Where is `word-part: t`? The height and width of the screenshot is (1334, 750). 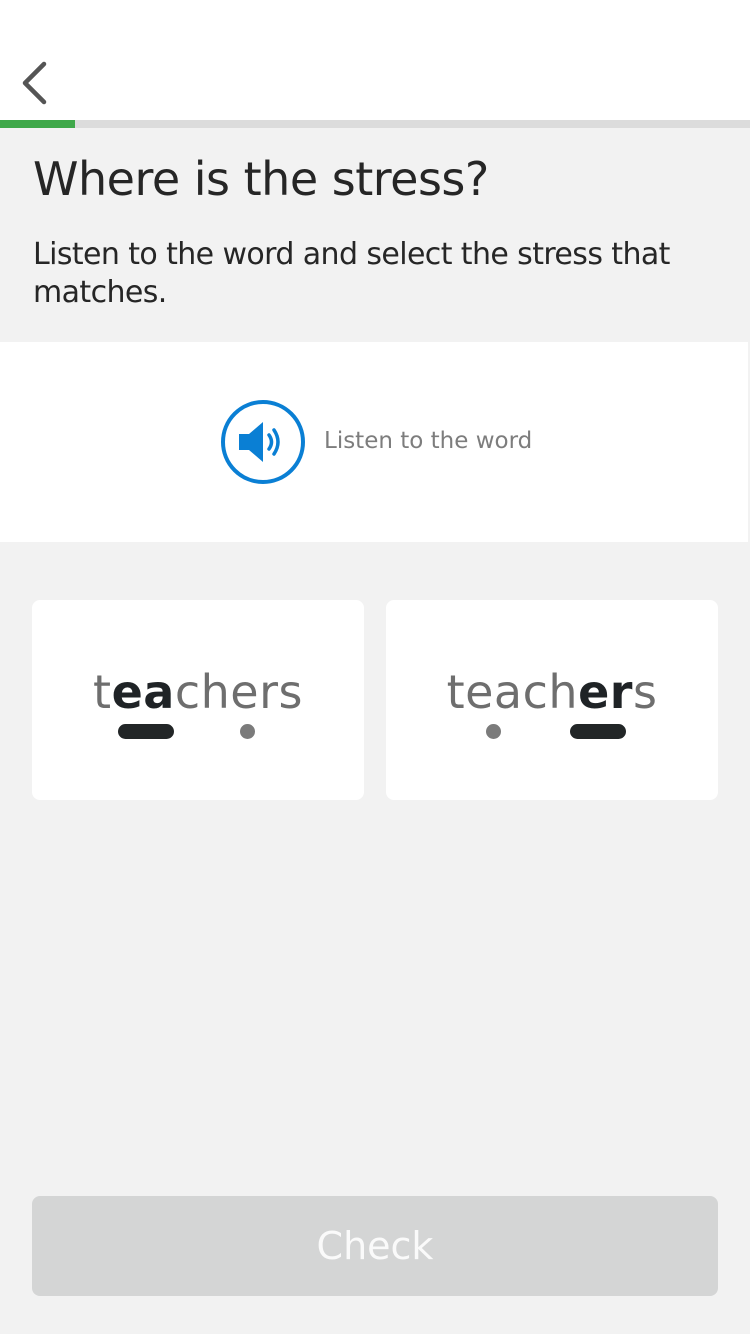 word-part: t is located at coordinates (102, 692).